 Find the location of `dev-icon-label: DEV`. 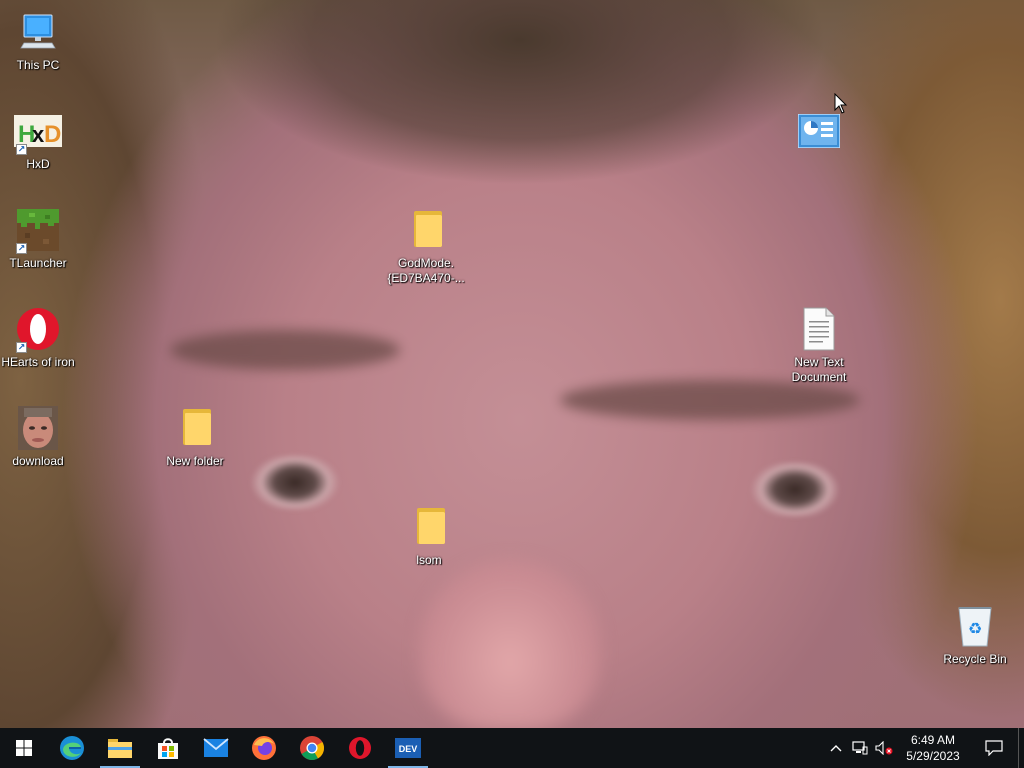

dev-icon-label: DEV is located at coordinates (408, 749).